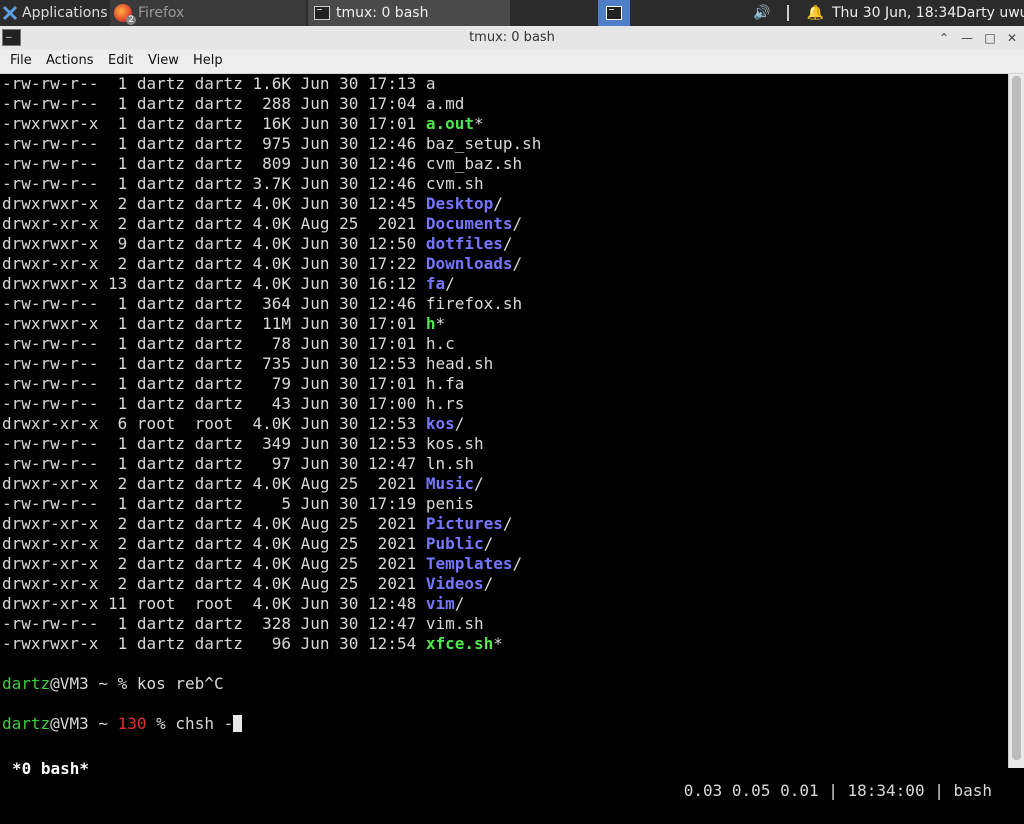  Describe the element at coordinates (464, 243) in the screenshot. I see `ls-entry-name: dotfiles` at that location.